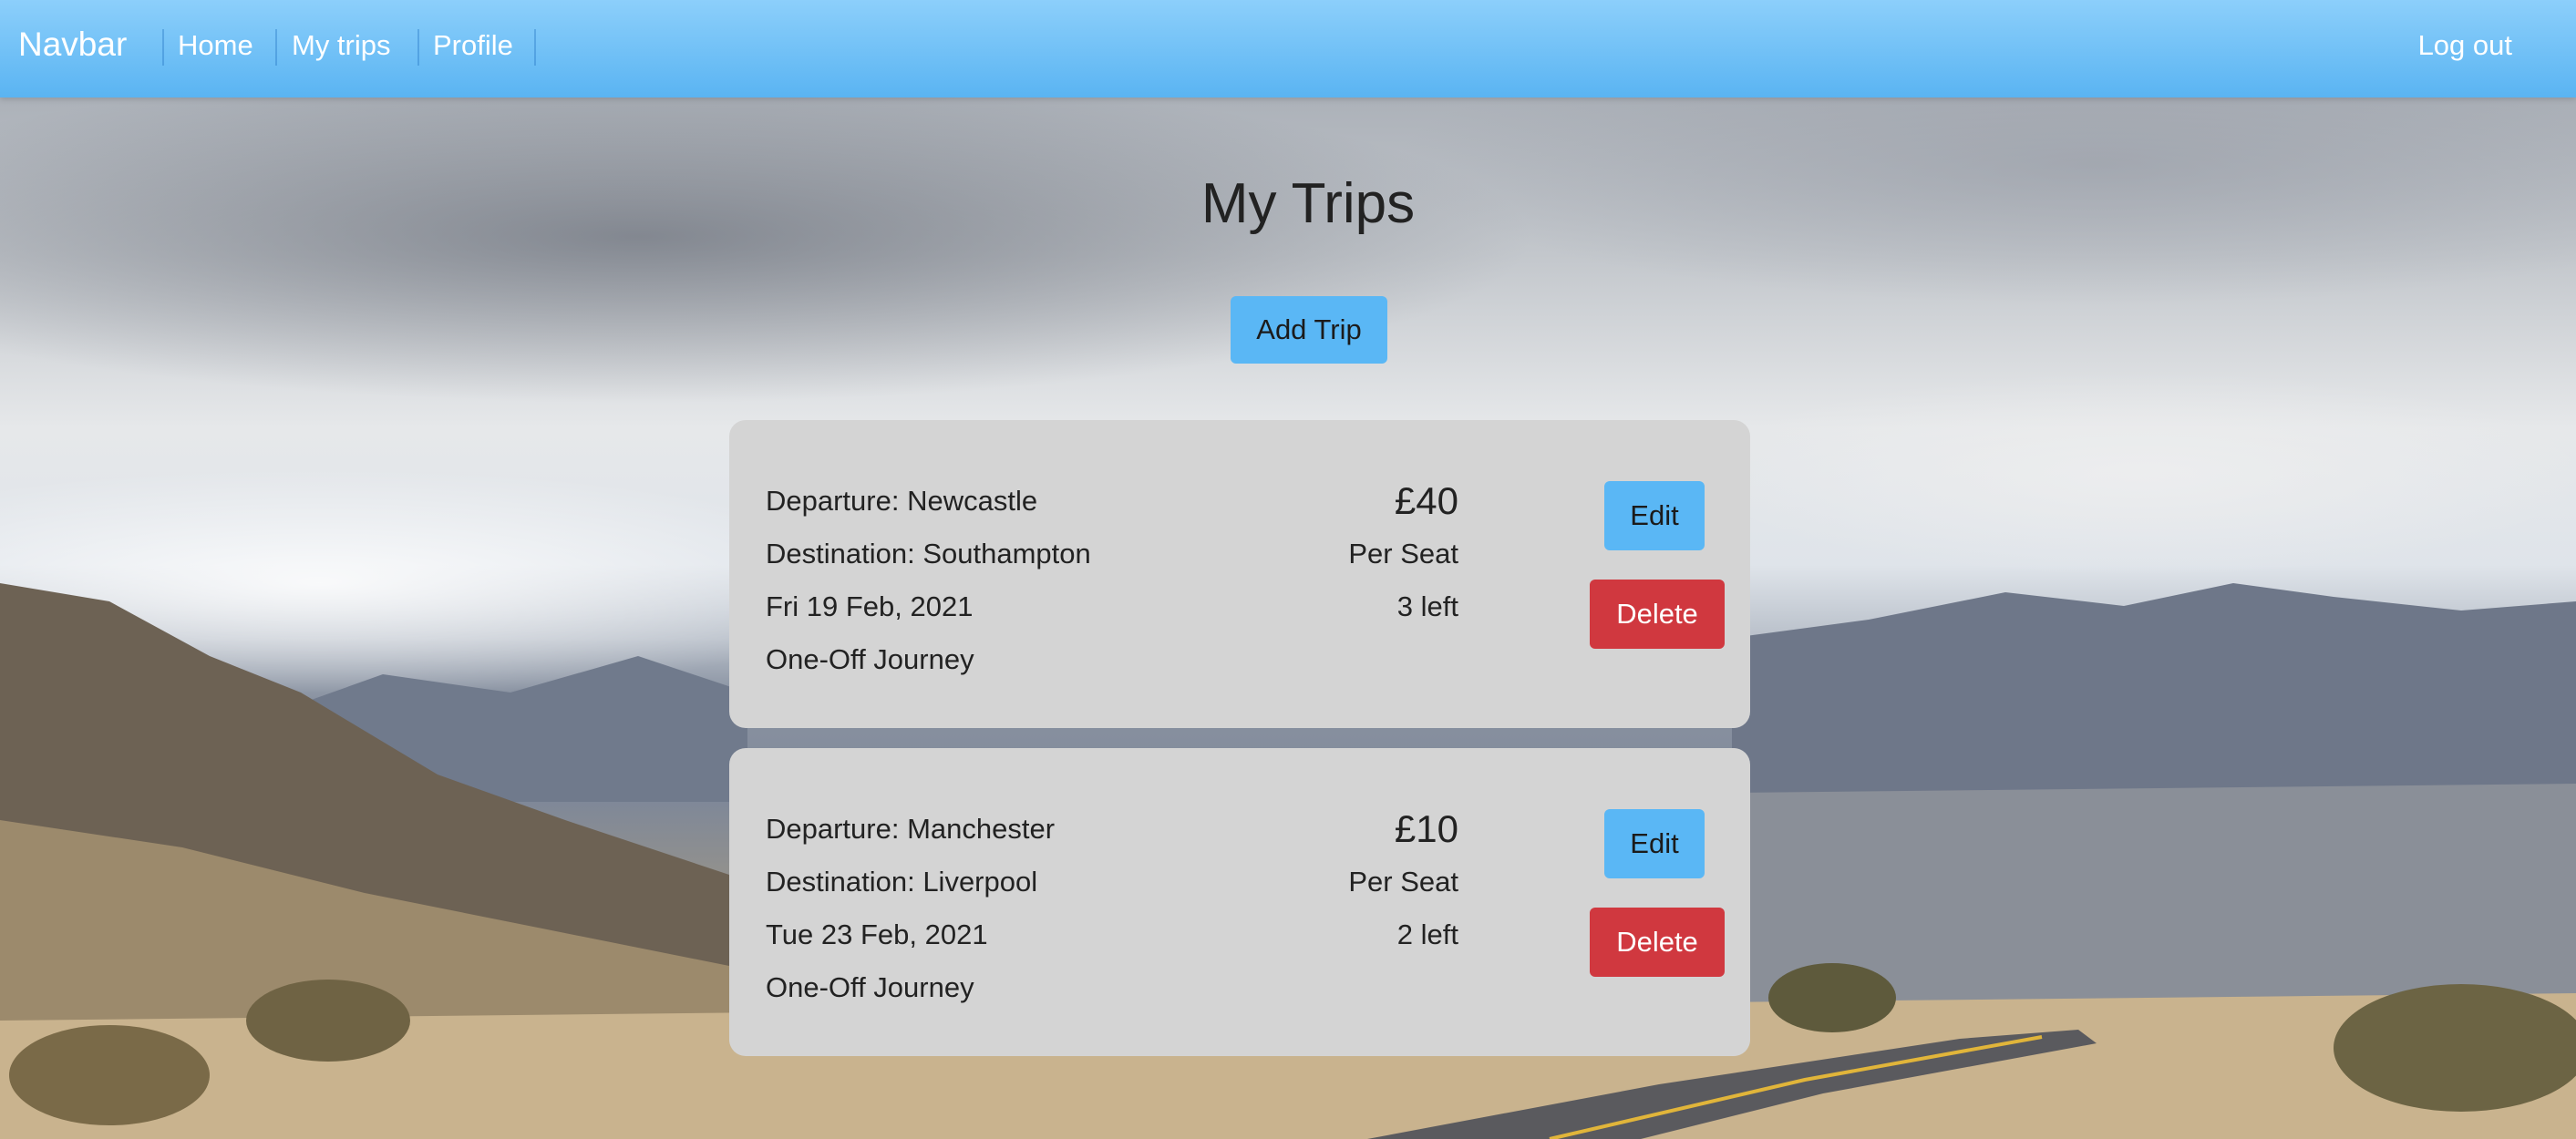 The image size is (2576, 1139). Describe the element at coordinates (902, 501) in the screenshot. I see `trip-departure: Departure: Newcastle` at that location.